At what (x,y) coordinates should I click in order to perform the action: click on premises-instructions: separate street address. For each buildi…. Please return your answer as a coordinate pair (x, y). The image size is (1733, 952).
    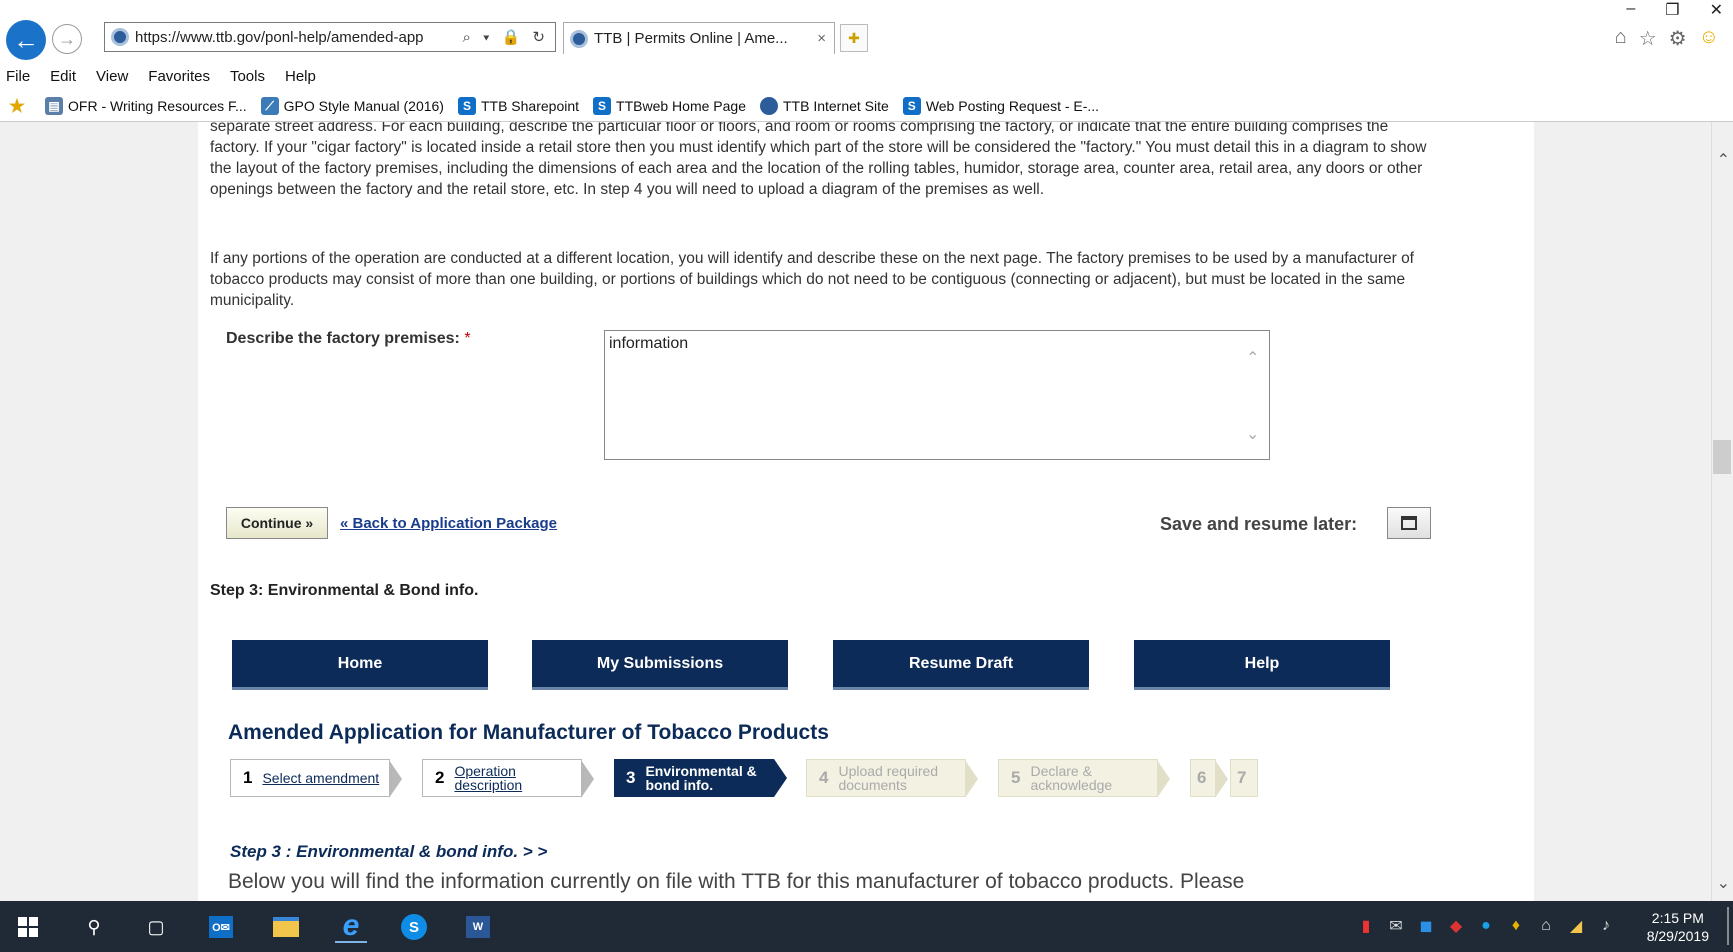
    Looking at the image, I should click on (818, 160).